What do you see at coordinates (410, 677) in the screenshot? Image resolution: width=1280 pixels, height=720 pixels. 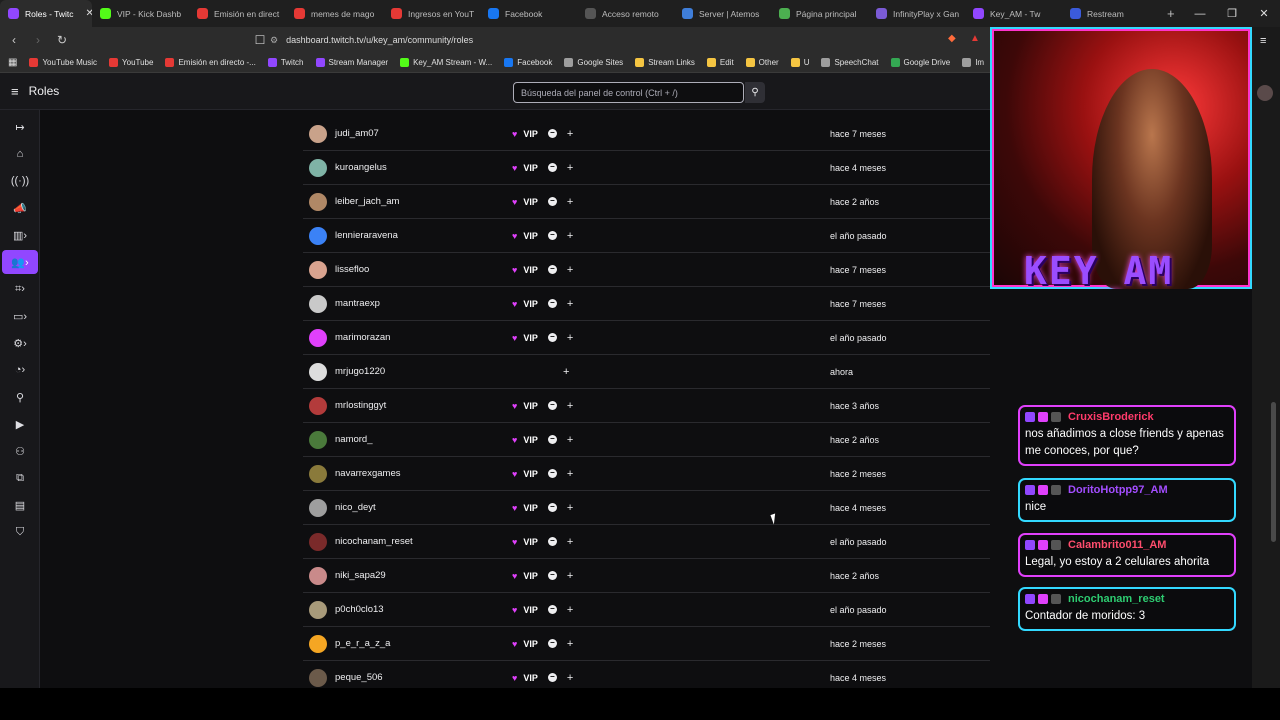 I see `username: peque_506` at bounding box center [410, 677].